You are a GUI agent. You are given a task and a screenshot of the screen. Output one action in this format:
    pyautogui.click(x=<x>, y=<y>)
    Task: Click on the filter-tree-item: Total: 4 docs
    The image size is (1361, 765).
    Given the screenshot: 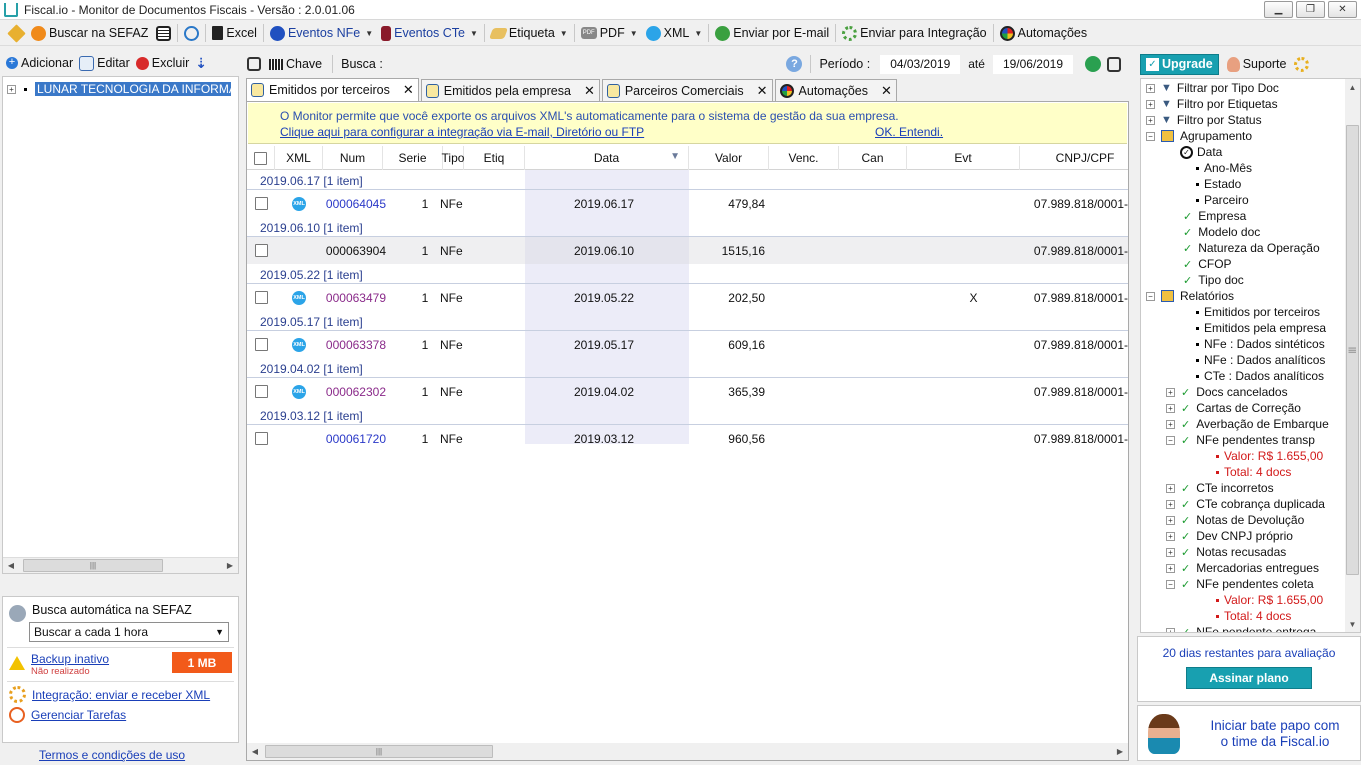 What is the action you would take?
    pyautogui.click(x=1218, y=472)
    